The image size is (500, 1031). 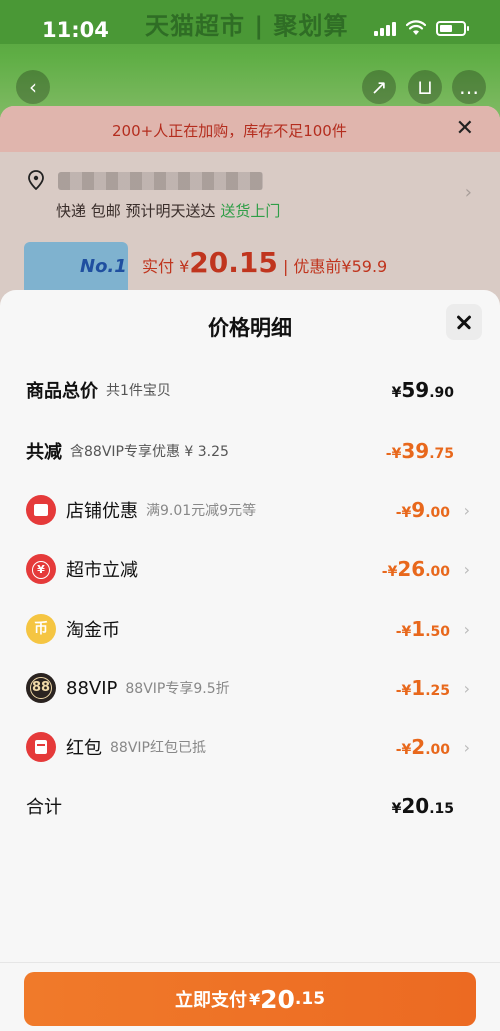 I want to click on price-row-total-discount: 共减 含88VIP专享优惠 ¥ 3.25 -¥39.75, so click(x=250, y=451).